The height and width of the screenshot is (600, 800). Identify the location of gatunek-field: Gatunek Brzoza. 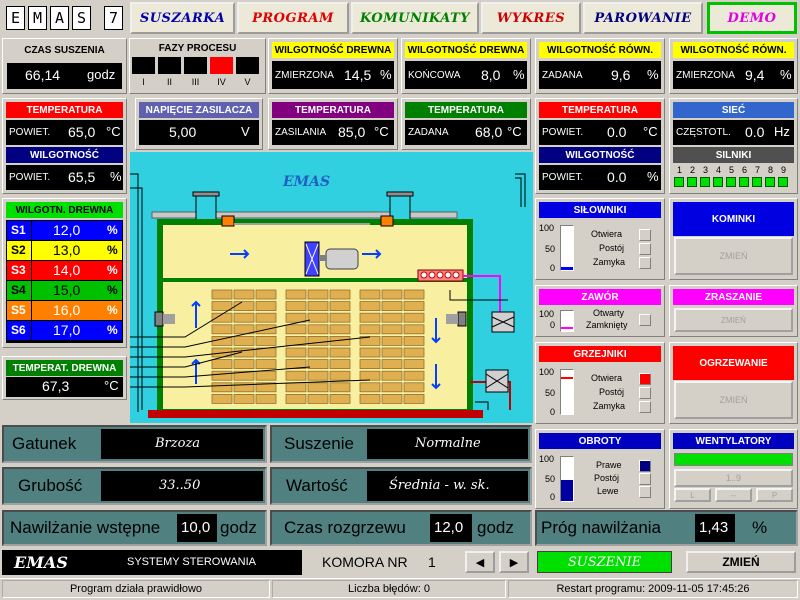
(134, 444).